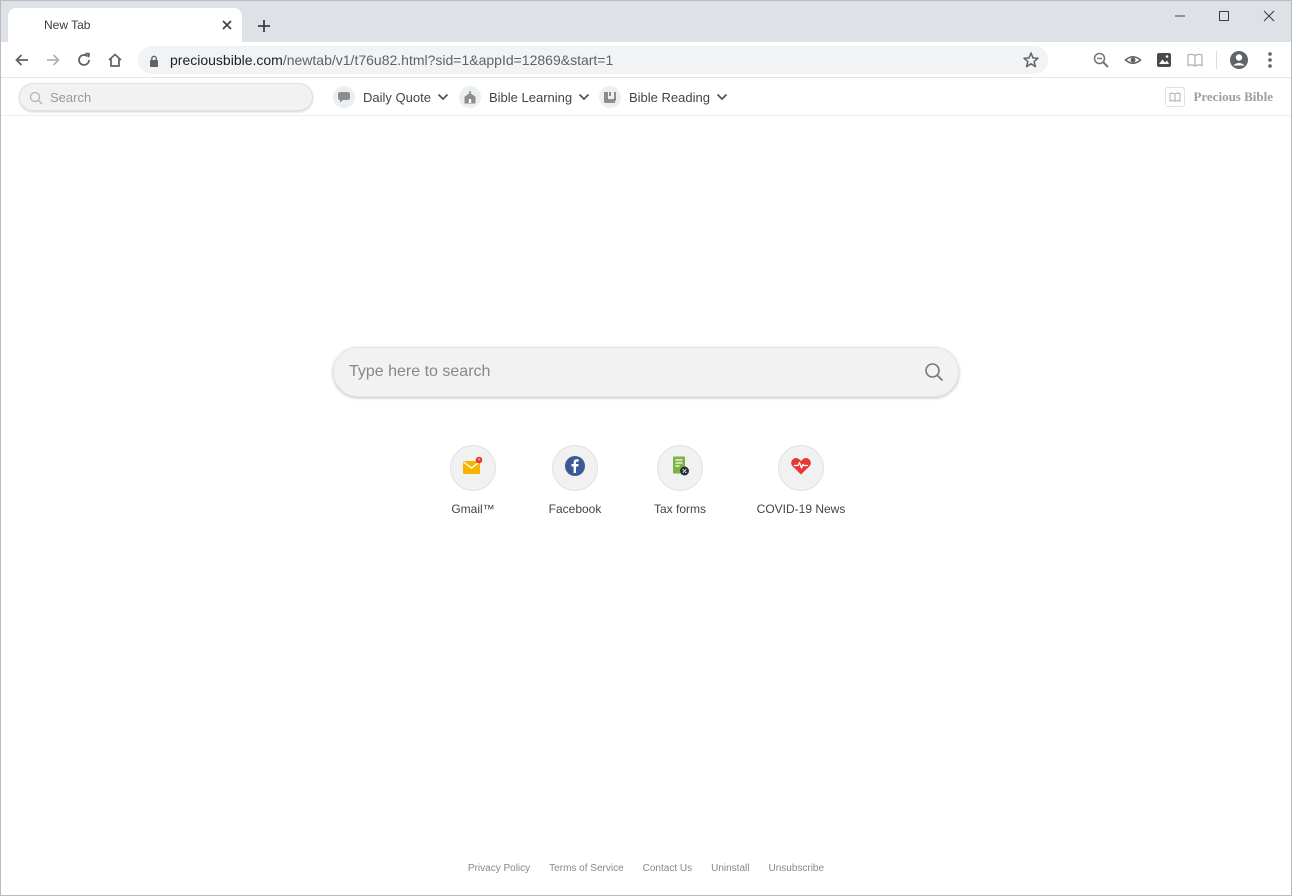 This screenshot has width=1292, height=896. I want to click on tab-close-icon, so click(227, 25).